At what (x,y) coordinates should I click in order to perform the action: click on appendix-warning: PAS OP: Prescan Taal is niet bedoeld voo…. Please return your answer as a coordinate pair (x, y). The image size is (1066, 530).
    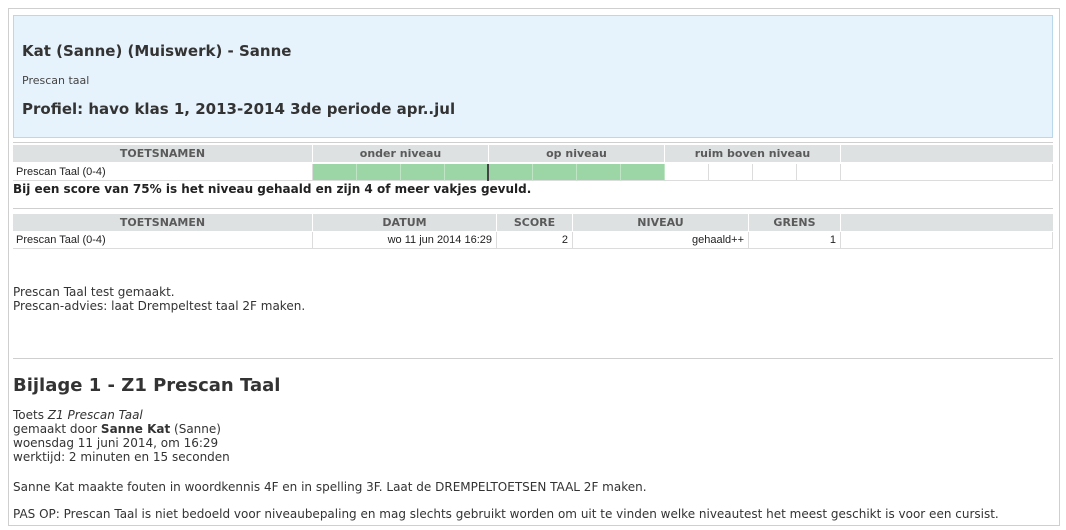
    Looking at the image, I should click on (506, 514).